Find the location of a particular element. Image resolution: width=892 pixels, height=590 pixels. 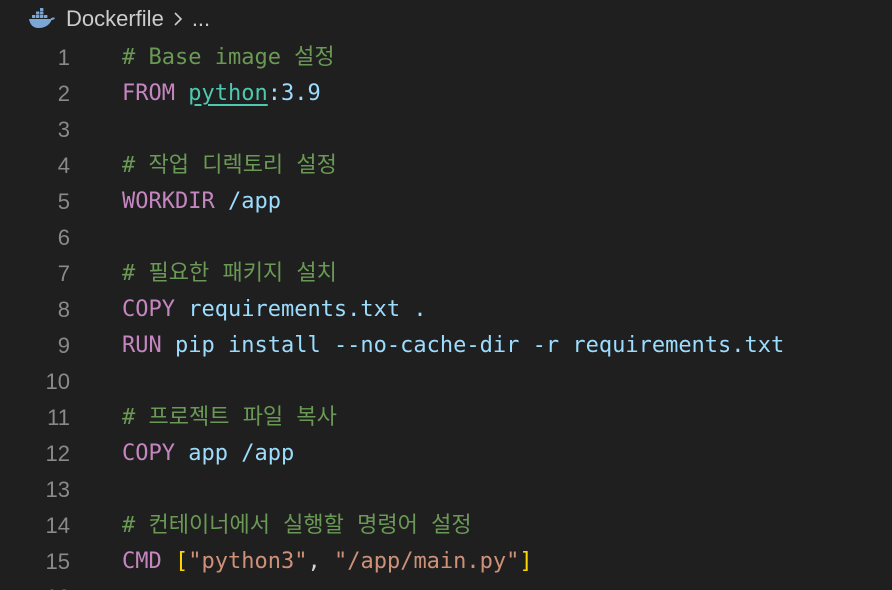

line-number: 10 is located at coordinates (57, 381).